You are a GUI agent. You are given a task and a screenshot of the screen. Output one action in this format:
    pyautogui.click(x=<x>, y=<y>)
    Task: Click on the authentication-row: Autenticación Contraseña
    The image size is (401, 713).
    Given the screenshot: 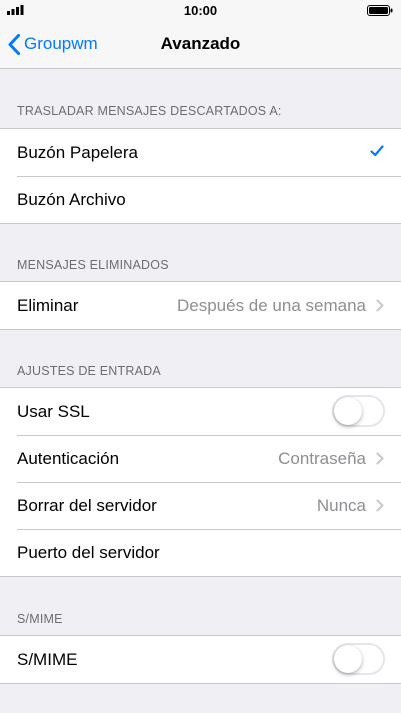 What is the action you would take?
    pyautogui.click(x=200, y=458)
    